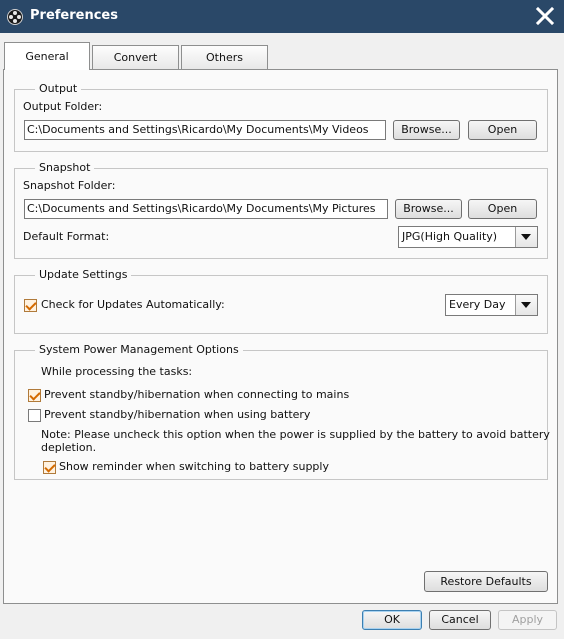  What do you see at coordinates (66, 236) in the screenshot?
I see `default-format-label: Default Format:` at bounding box center [66, 236].